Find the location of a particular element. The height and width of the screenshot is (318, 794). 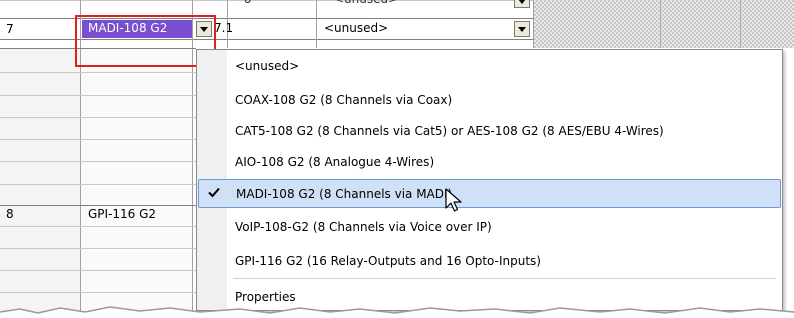

port-device-dropdown-button is located at coordinates (522, 29).